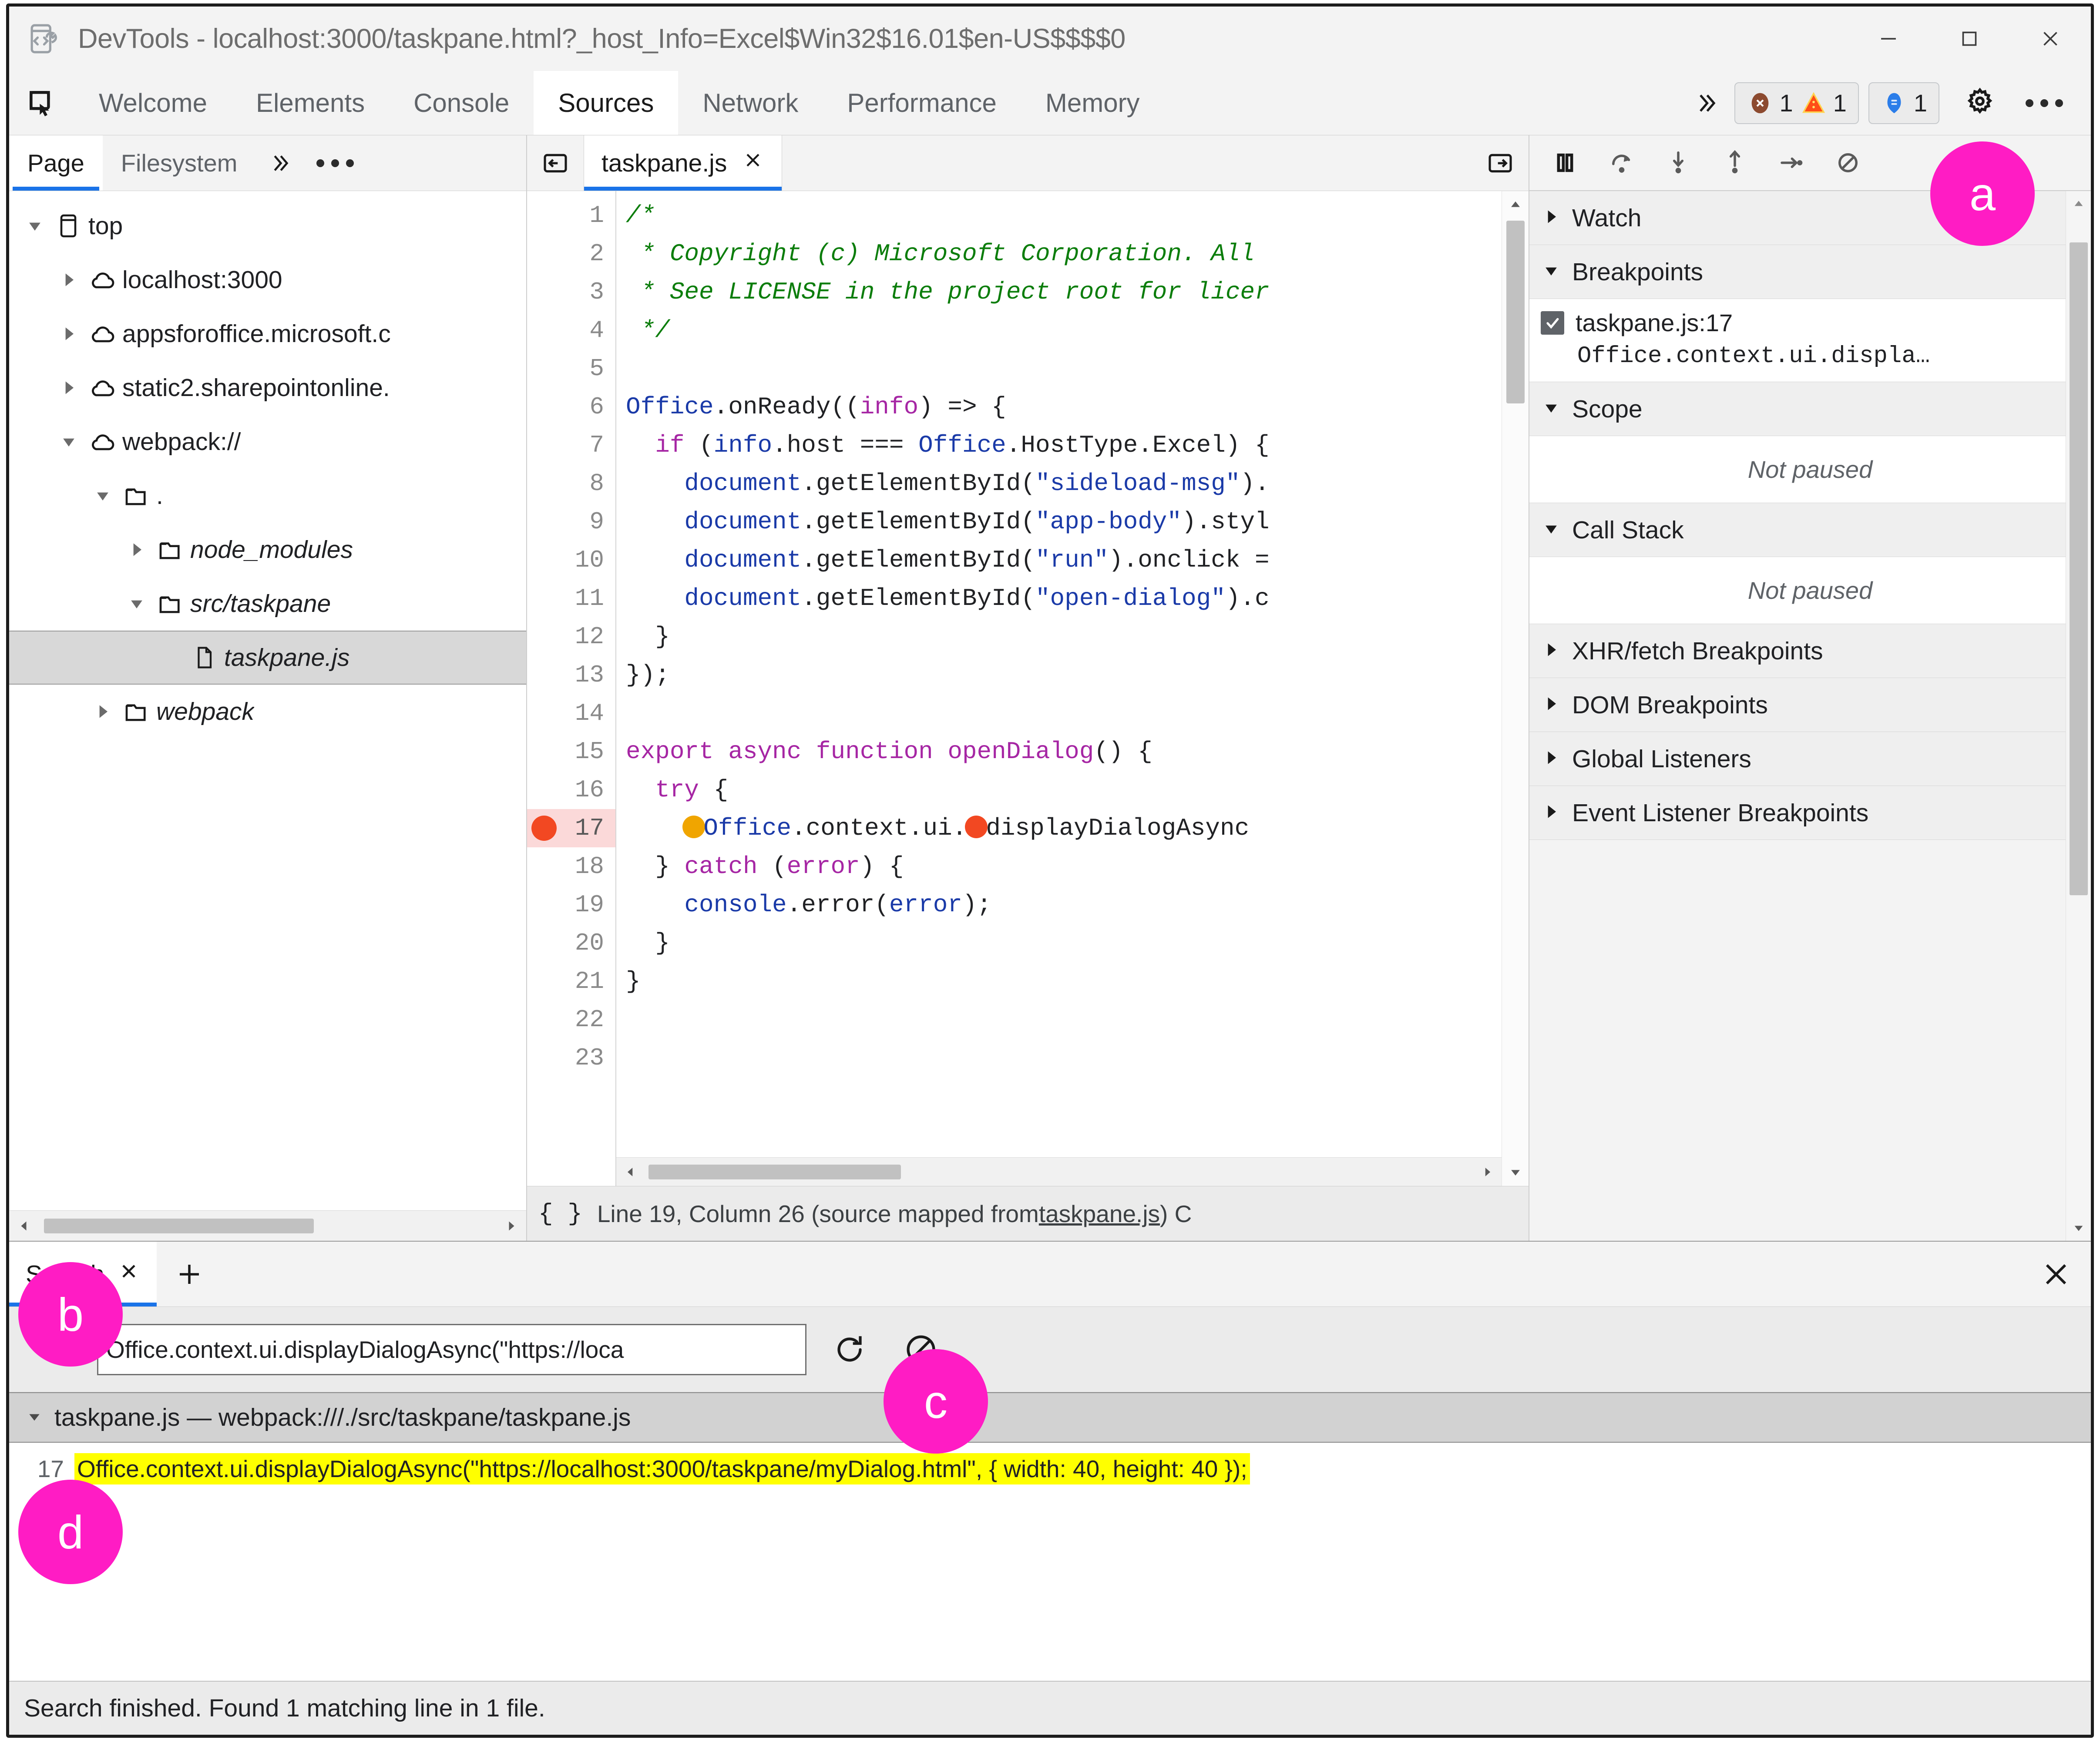 The image size is (2100, 1743). What do you see at coordinates (267, 226) in the screenshot?
I see `tree-item: top` at bounding box center [267, 226].